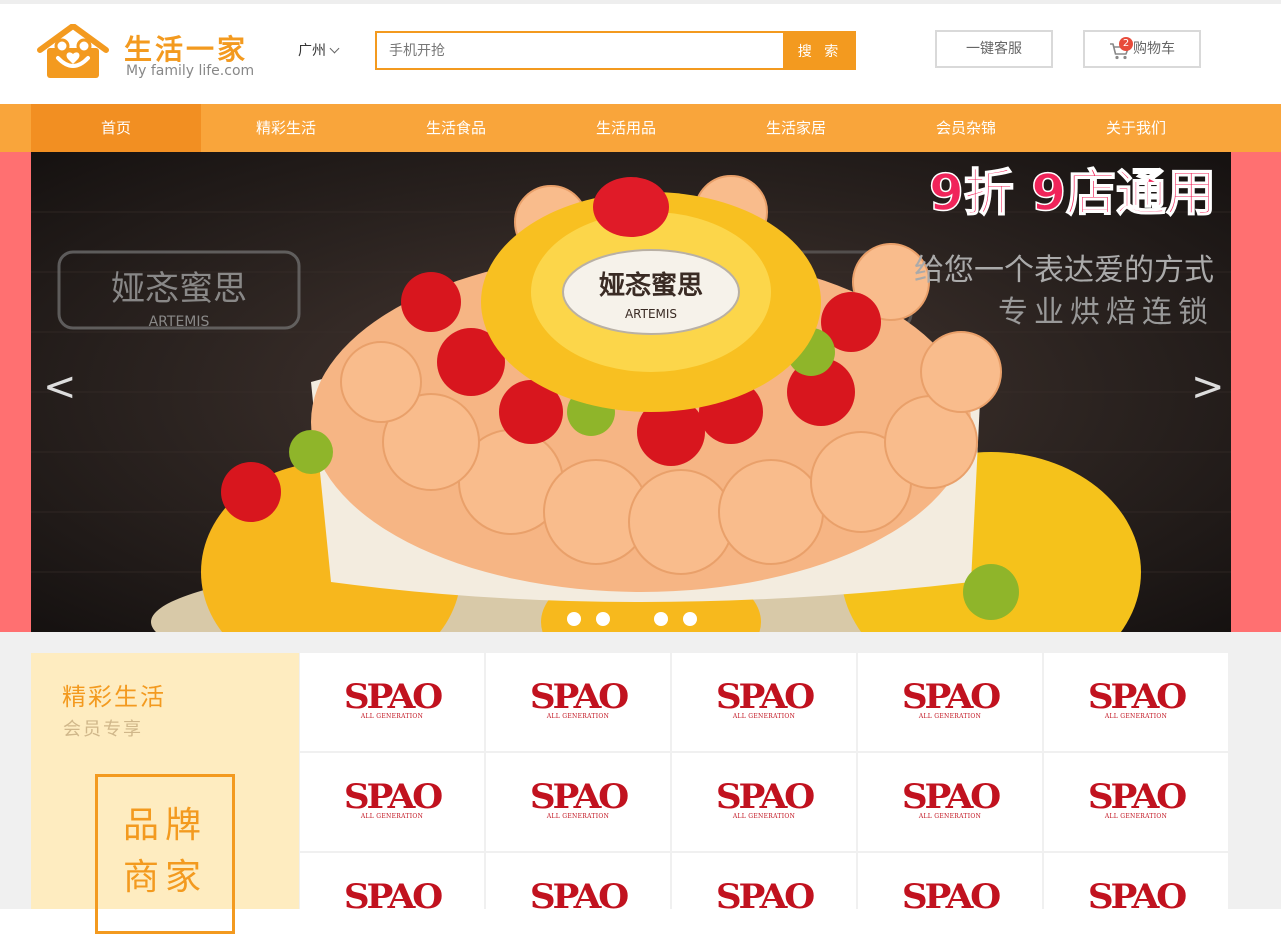 The height and width of the screenshot is (934, 1281). Describe the element at coordinates (114, 697) in the screenshot. I see `promo-title: 精彩生活` at that location.